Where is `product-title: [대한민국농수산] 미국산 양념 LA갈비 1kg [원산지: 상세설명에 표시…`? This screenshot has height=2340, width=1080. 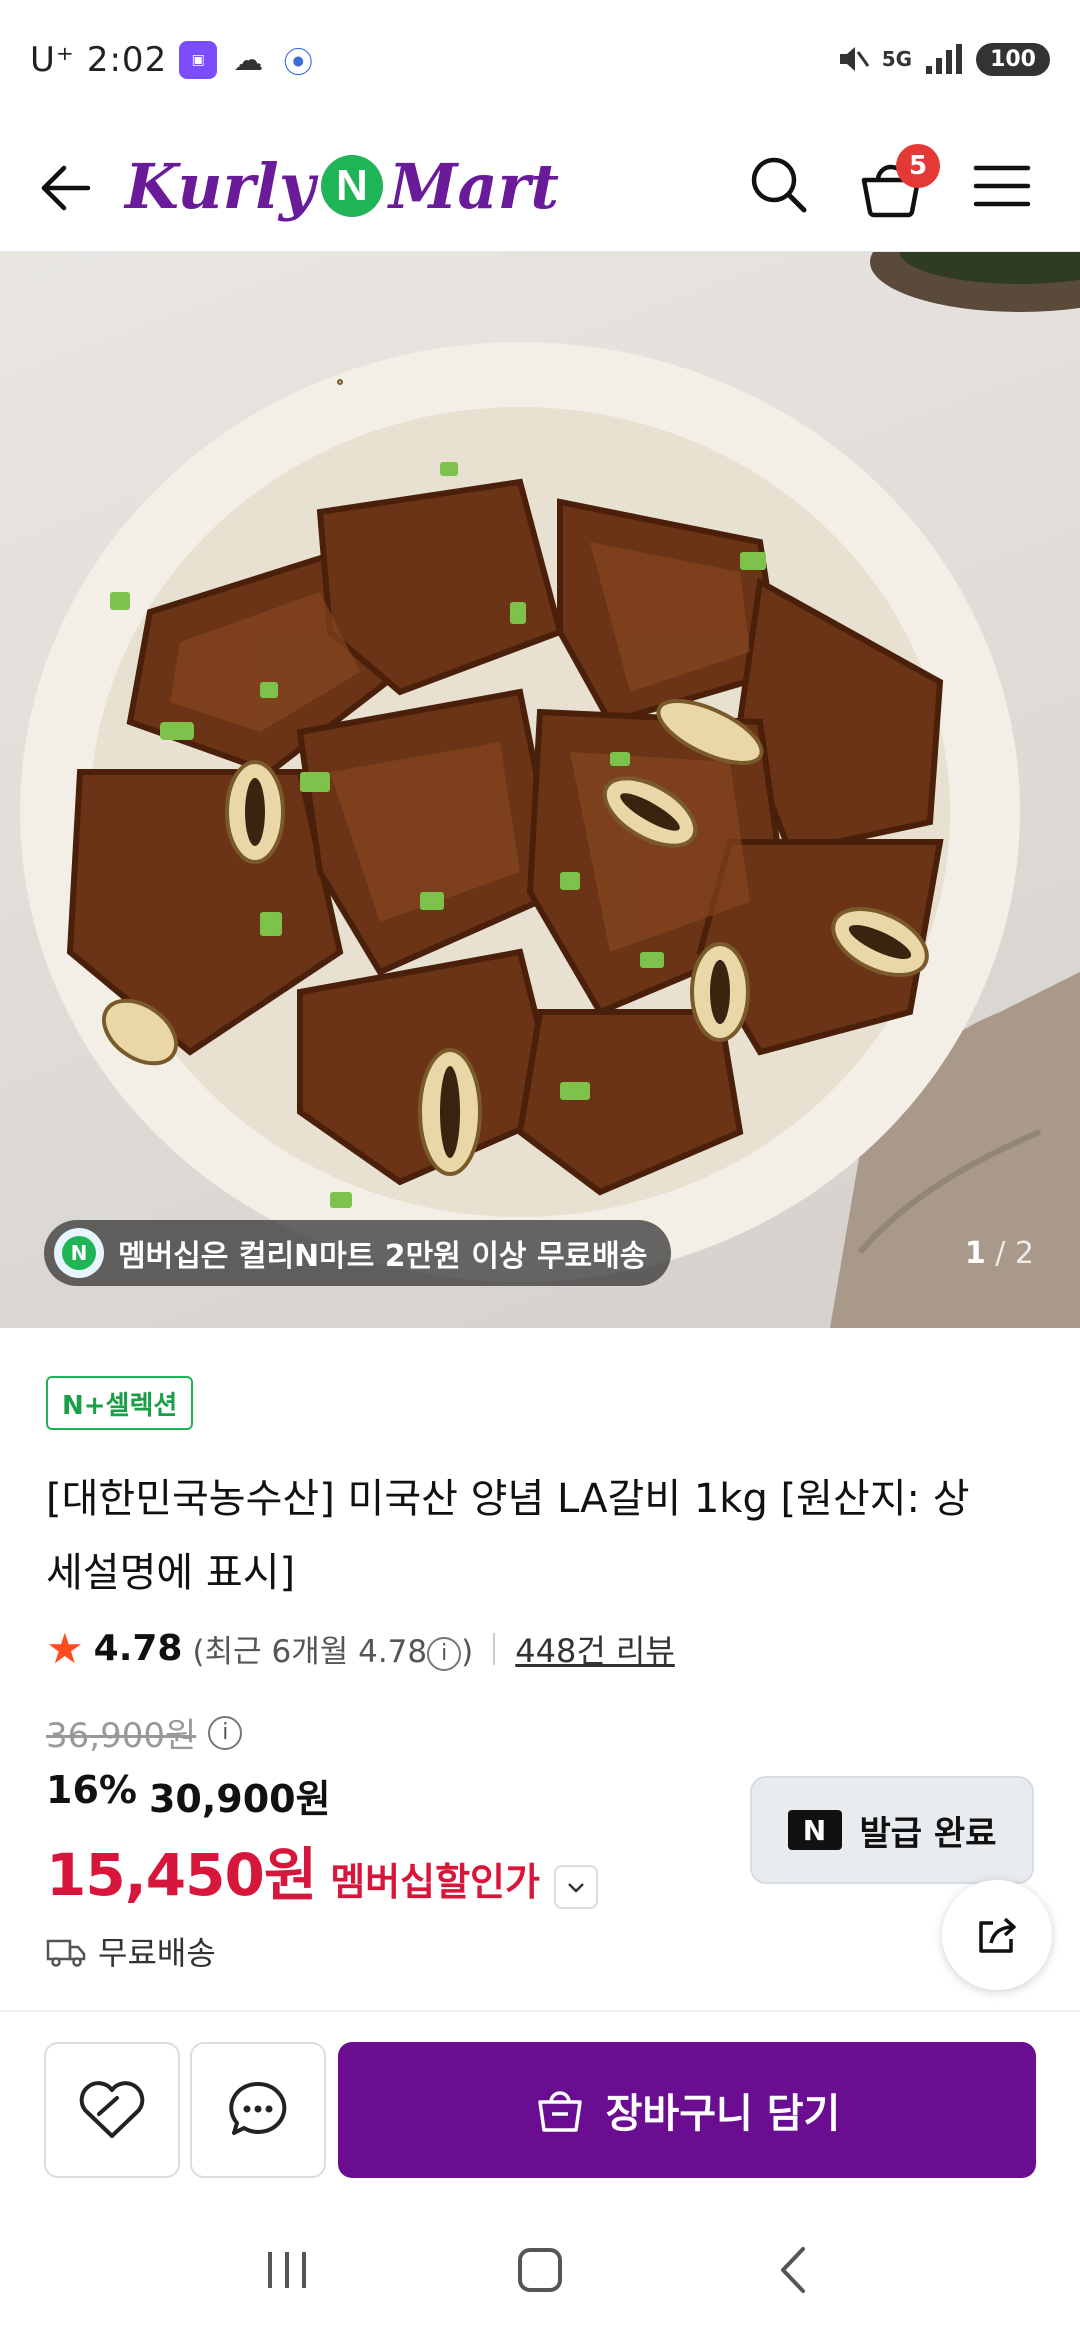
product-title: [대한민국농수산] 미국산 양념 LA갈비 1kg [원산지: 상세설명에 표시… is located at coordinates (508, 1536).